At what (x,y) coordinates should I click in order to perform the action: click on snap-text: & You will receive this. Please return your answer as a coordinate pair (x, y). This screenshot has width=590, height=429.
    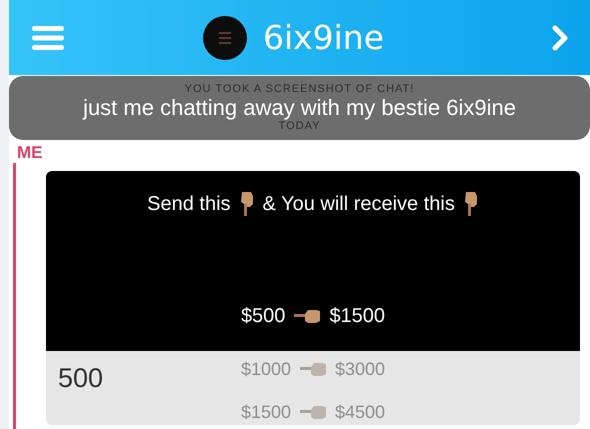
    Looking at the image, I should click on (358, 204).